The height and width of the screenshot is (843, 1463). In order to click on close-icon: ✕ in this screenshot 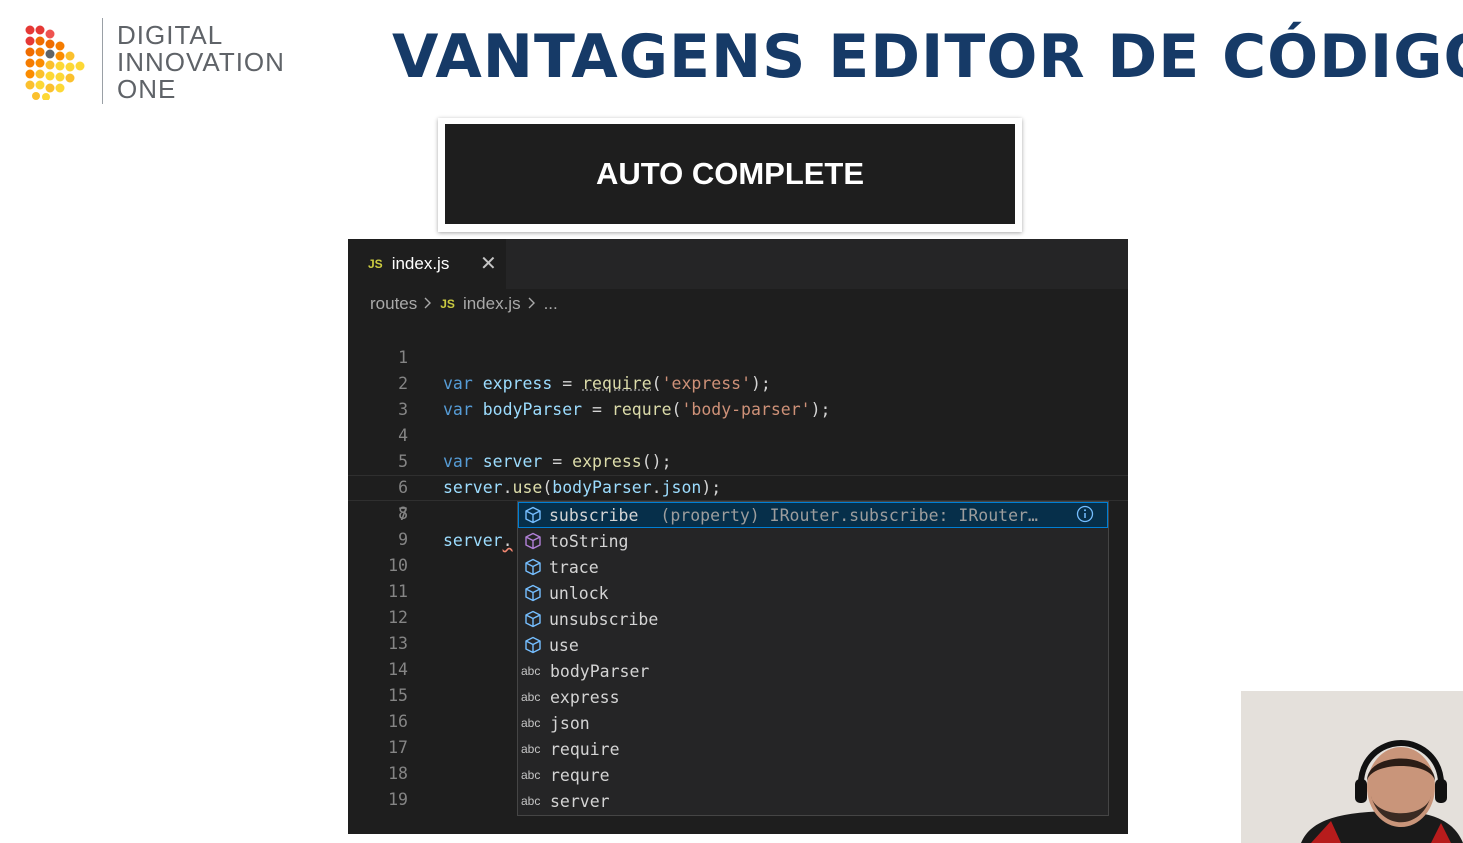, I will do `click(488, 263)`.